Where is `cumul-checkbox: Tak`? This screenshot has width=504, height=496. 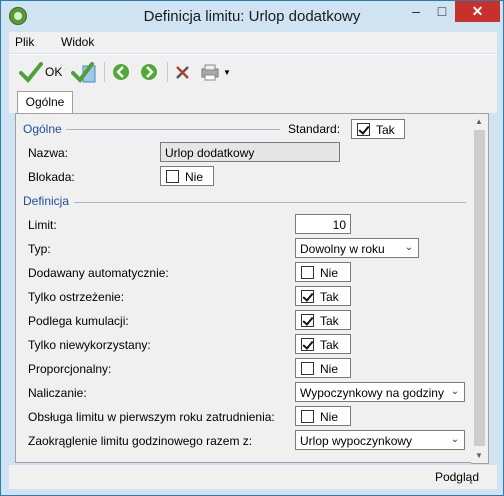 cumul-checkbox: Tak is located at coordinates (323, 320).